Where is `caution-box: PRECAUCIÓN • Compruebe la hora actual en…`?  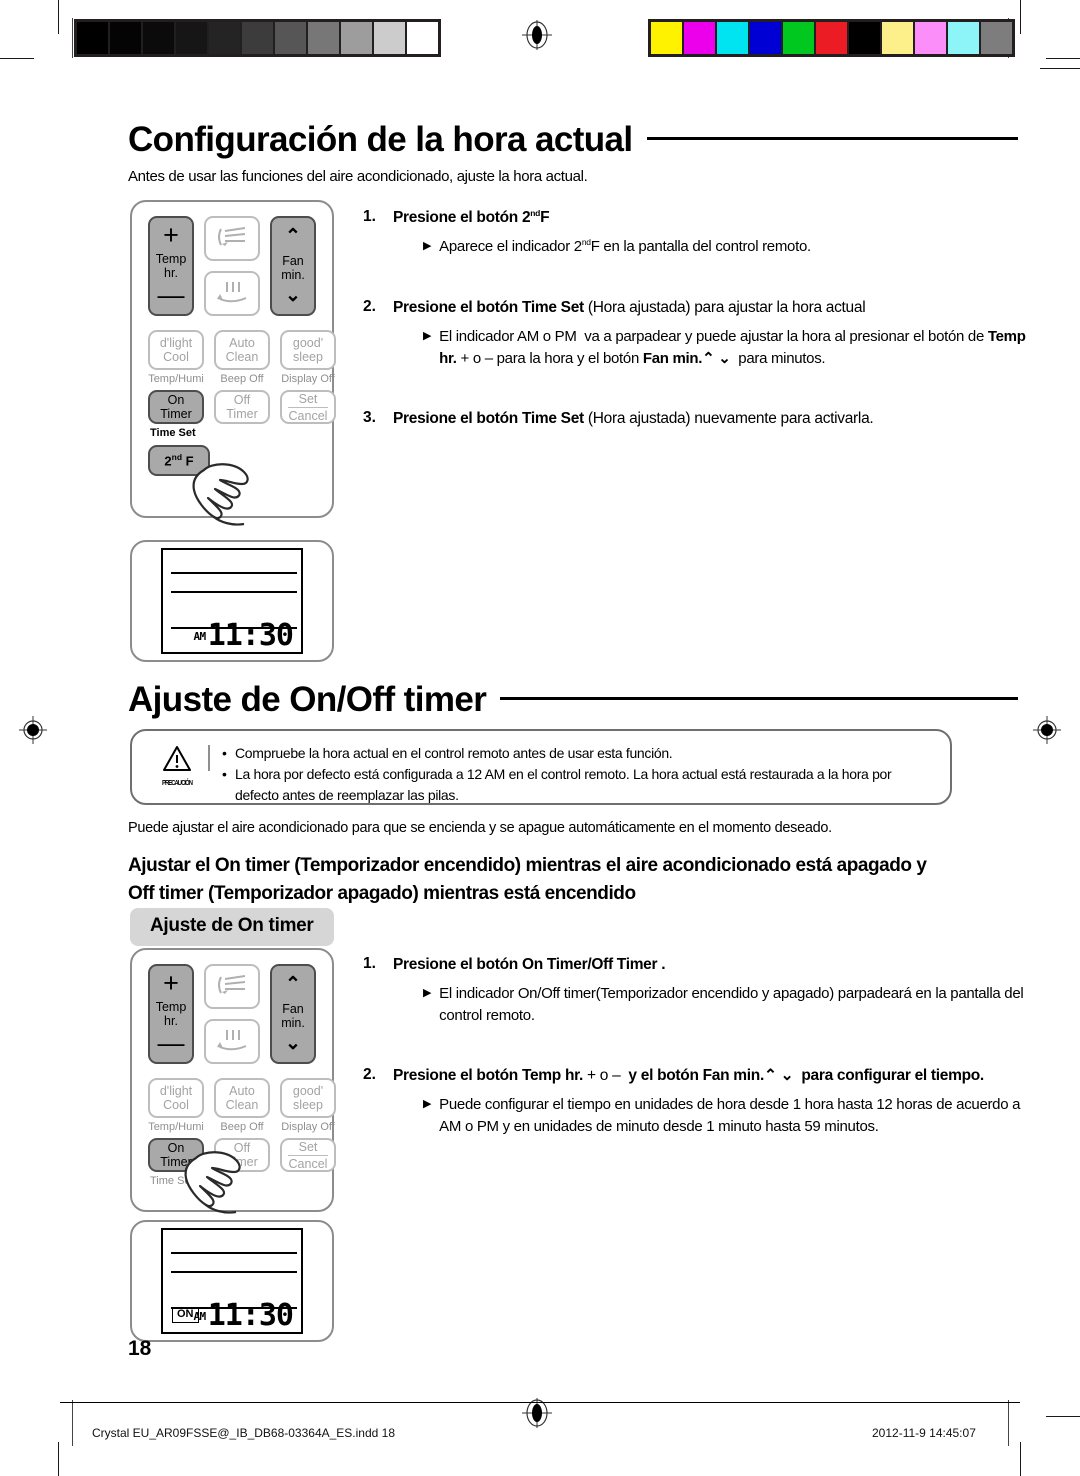 caution-box: PRECAUCIÓN • Compruebe la hora actual en… is located at coordinates (541, 767).